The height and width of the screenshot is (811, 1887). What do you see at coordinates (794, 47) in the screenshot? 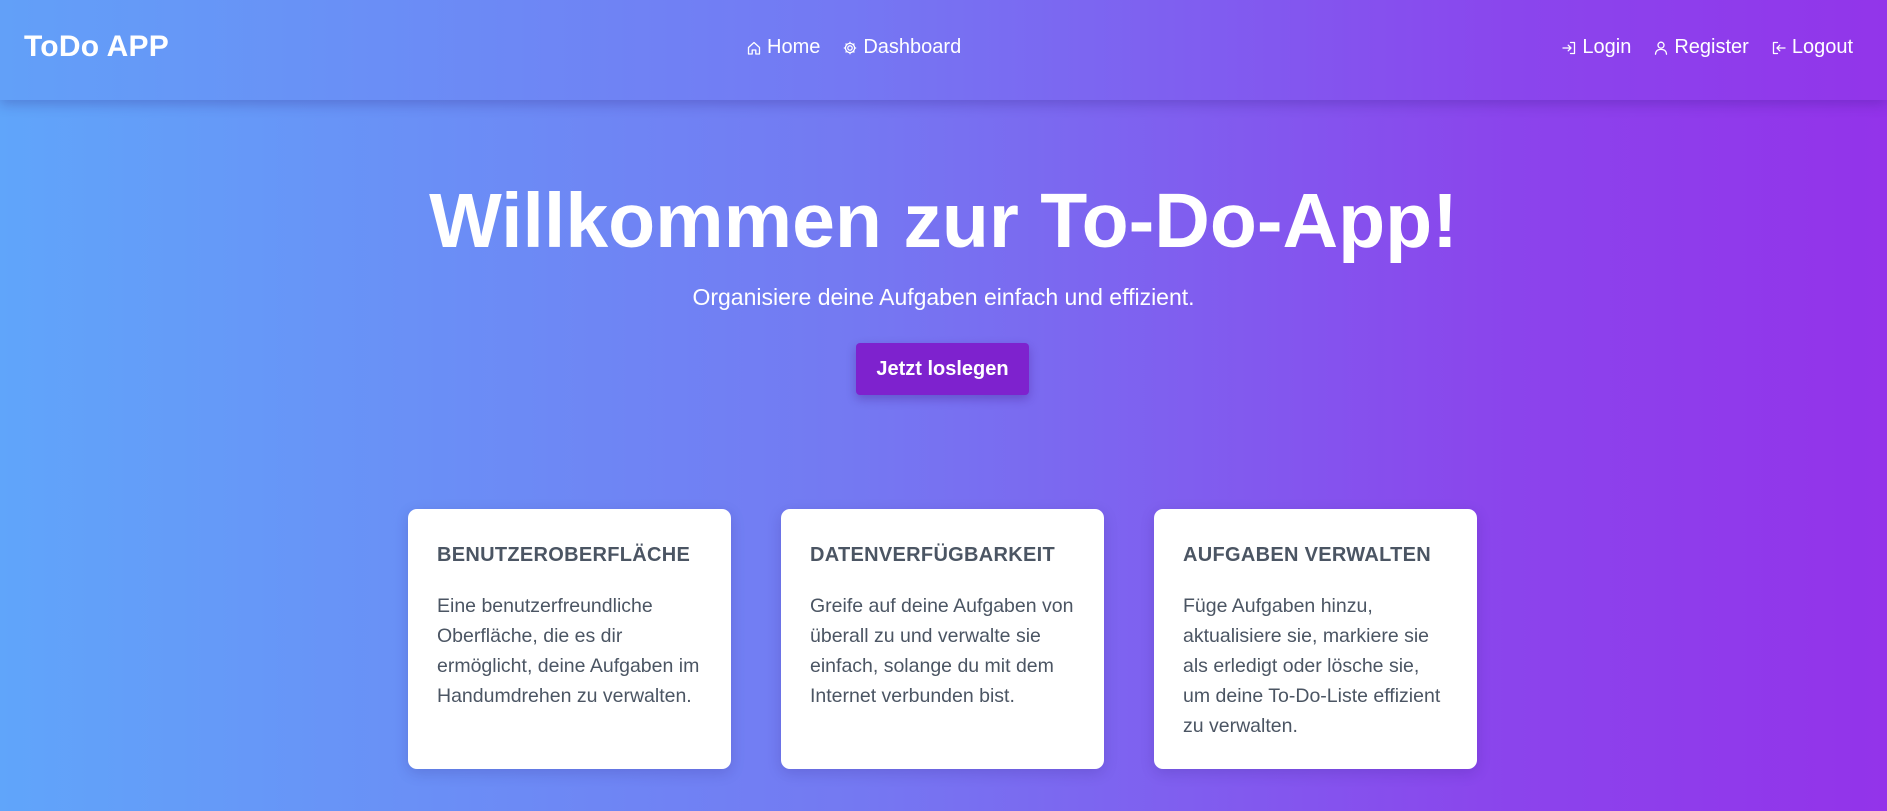
I see `nav-link-home-label: Home` at bounding box center [794, 47].